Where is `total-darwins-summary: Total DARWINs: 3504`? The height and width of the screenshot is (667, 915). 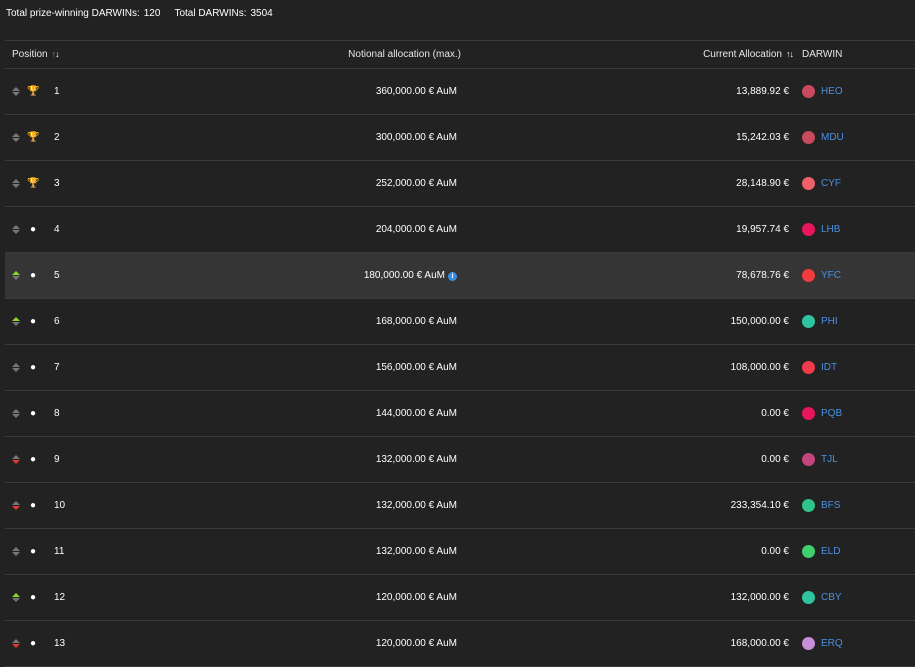
total-darwins-summary: Total DARWINs: 3504 is located at coordinates (223, 15).